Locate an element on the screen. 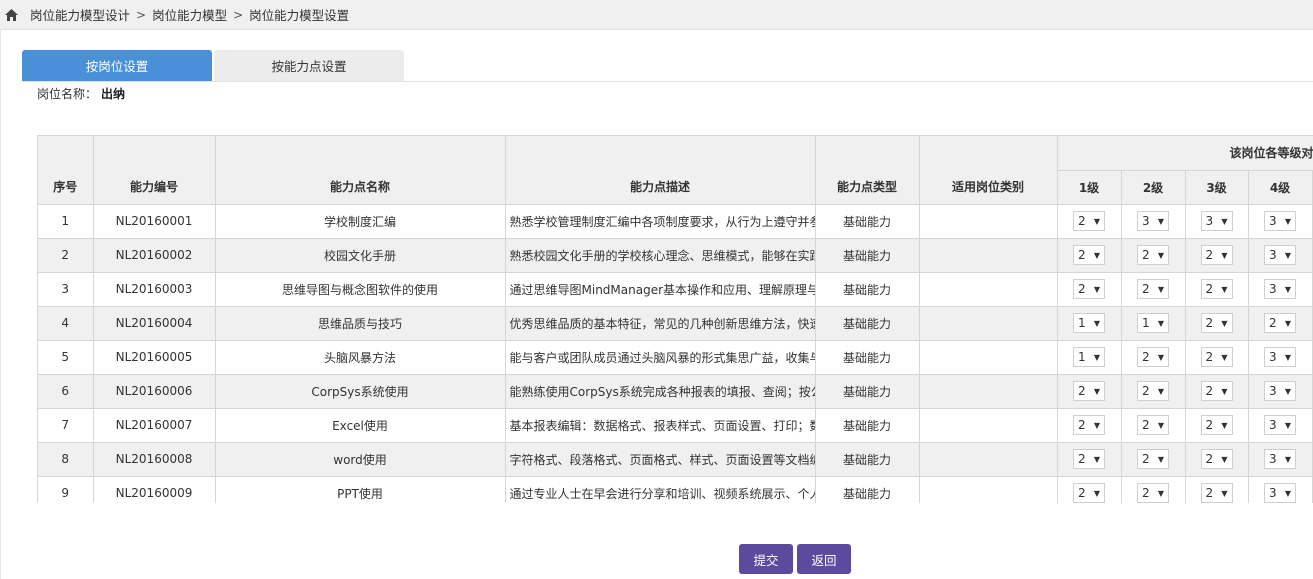  cell-seq: 2 is located at coordinates (66, 255).